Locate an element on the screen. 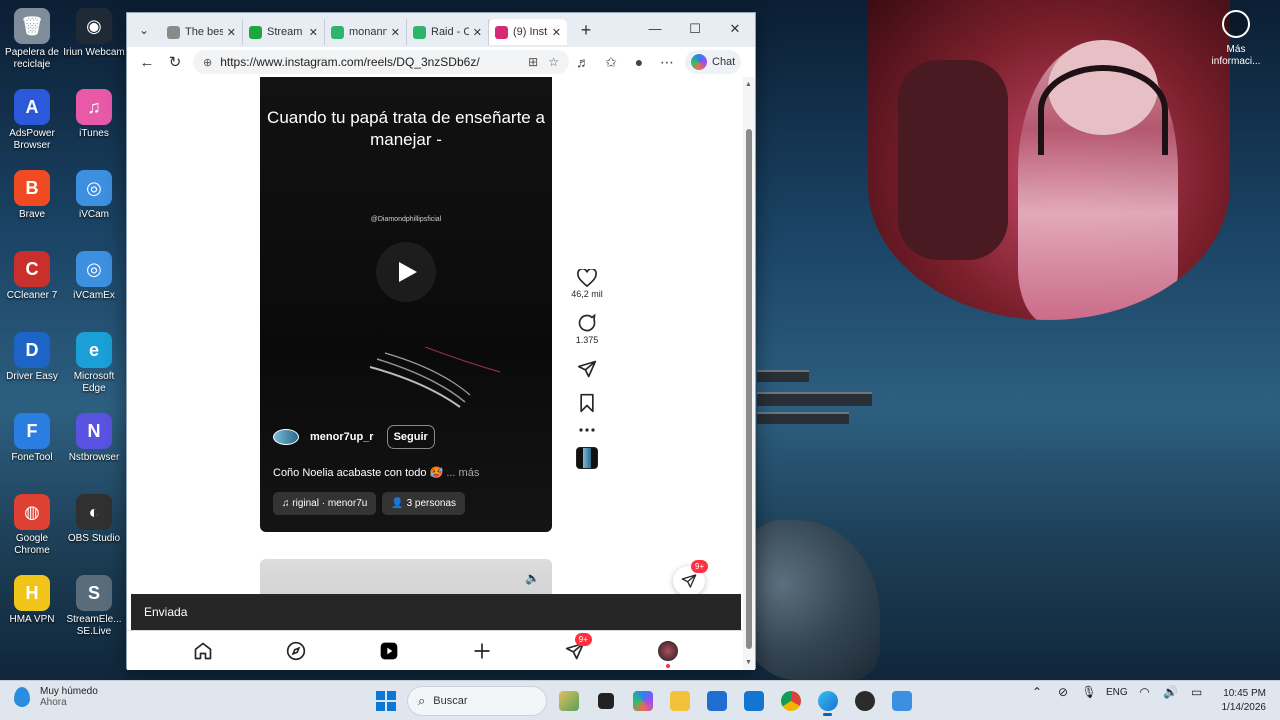  weather-widget: Muy húmedo Ahora is located at coordinates (56, 697).